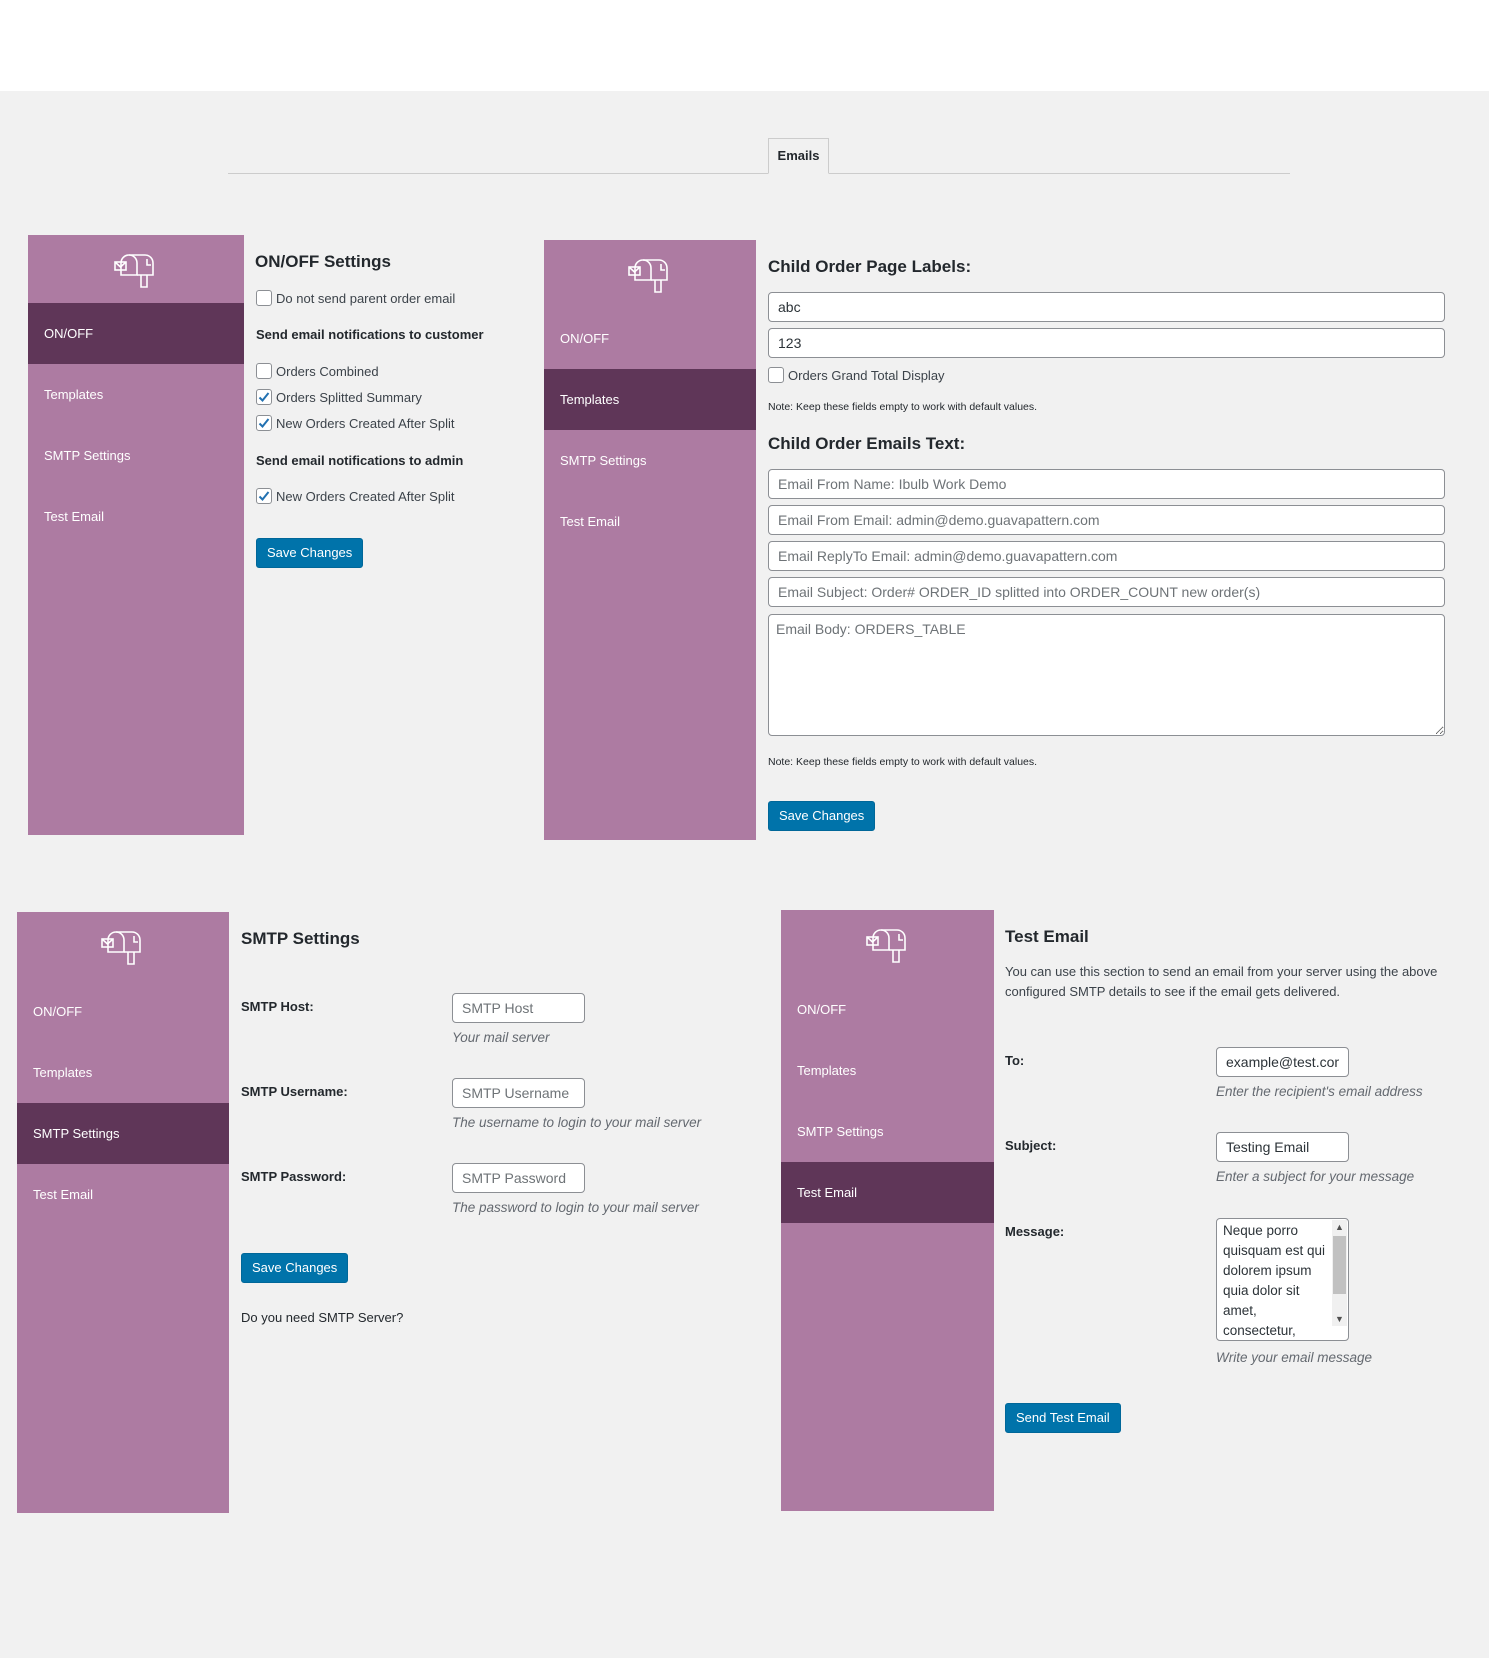 Image resolution: width=1489 pixels, height=1658 pixels. What do you see at coordinates (1063, 1418) in the screenshot?
I see `send-test-email-button: Send Test Email` at bounding box center [1063, 1418].